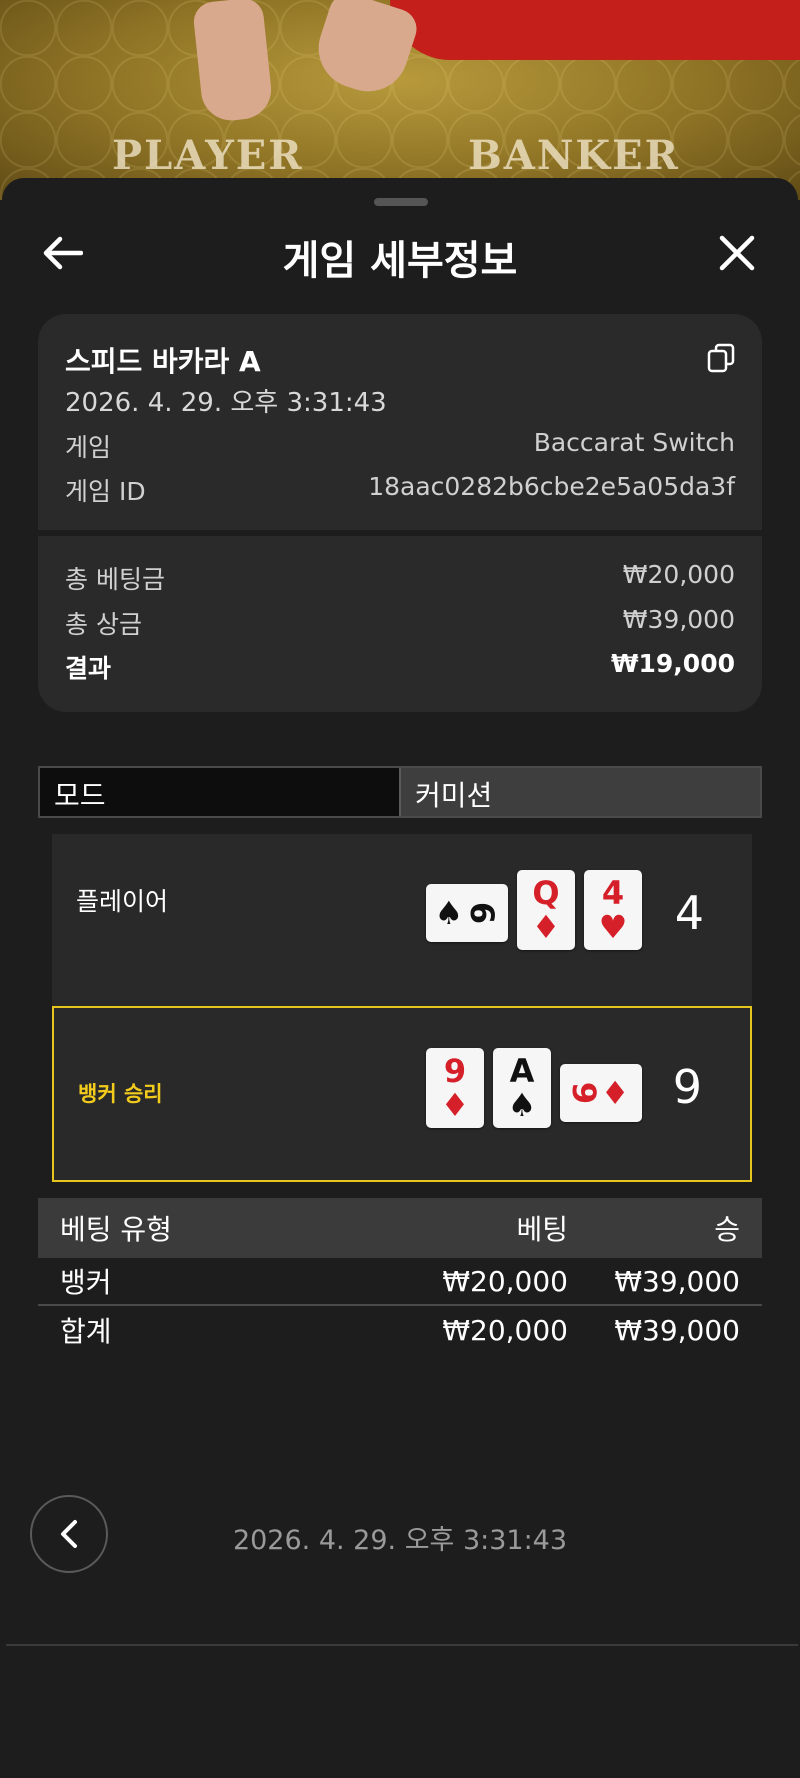 The height and width of the screenshot is (1778, 800). What do you see at coordinates (687, 1087) in the screenshot?
I see `banker-score: 9` at bounding box center [687, 1087].